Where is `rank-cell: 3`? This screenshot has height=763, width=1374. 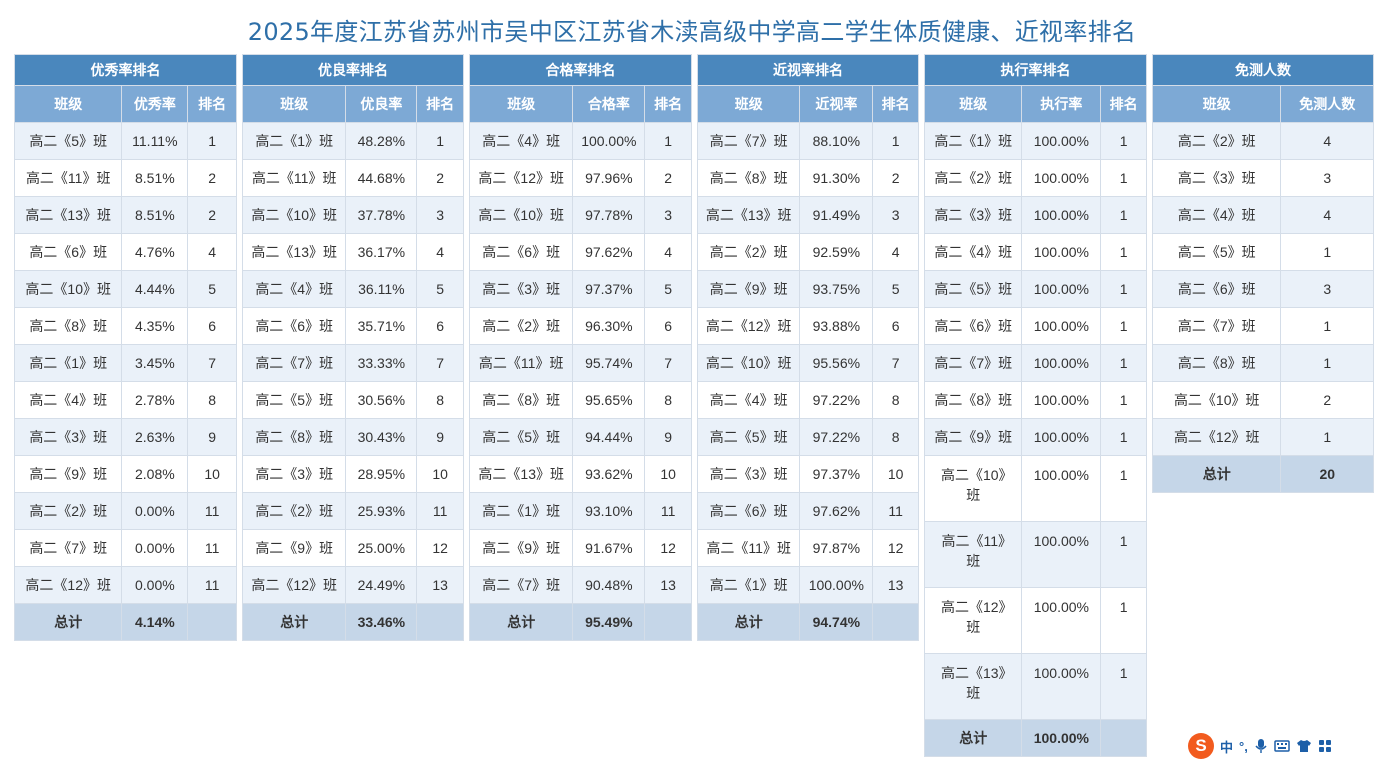 rank-cell: 3 is located at coordinates (668, 215).